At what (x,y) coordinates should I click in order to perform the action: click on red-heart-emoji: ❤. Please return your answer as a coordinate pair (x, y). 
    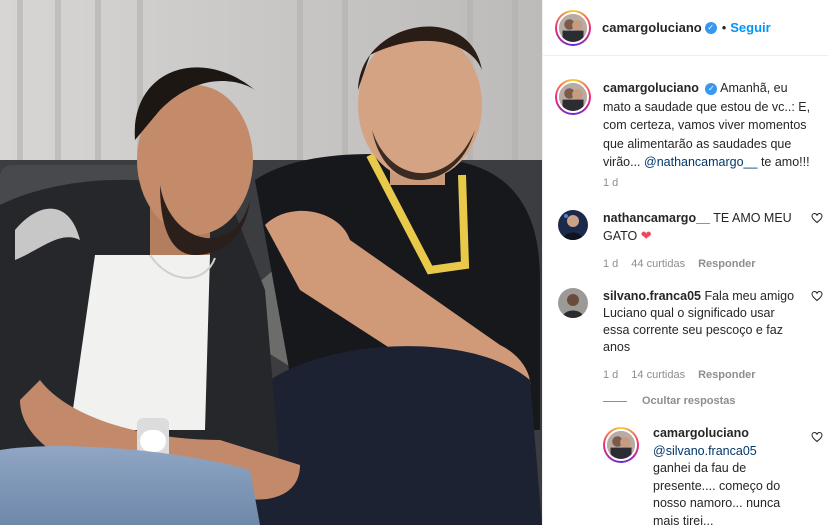
    Looking at the image, I should click on (646, 235).